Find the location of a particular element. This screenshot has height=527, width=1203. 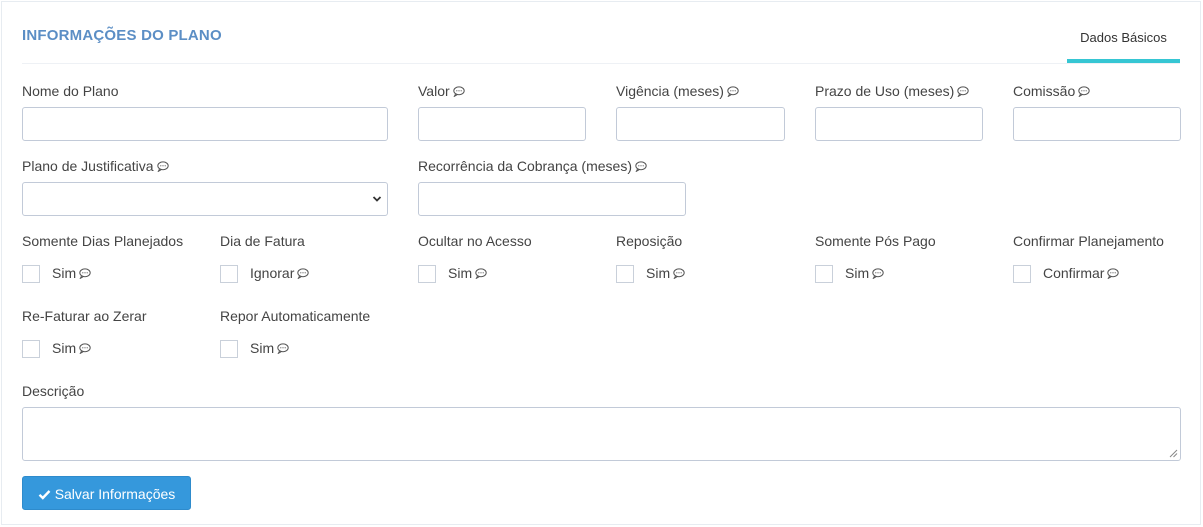

panel-header: INFORMAÇÕES DO PLANO Dados Básicos is located at coordinates (601, 33).